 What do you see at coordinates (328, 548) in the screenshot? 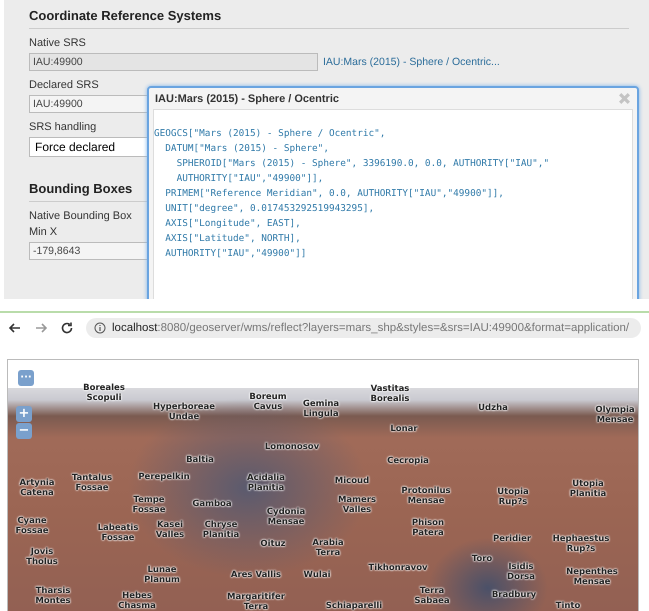
I see `map-label: Arabia Terra` at bounding box center [328, 548].